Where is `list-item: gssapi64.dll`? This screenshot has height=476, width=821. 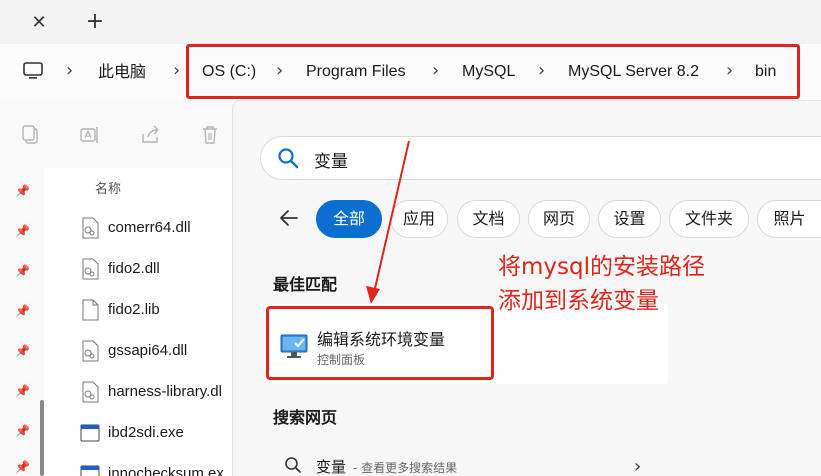 list-item: gssapi64.dll is located at coordinates (160, 351).